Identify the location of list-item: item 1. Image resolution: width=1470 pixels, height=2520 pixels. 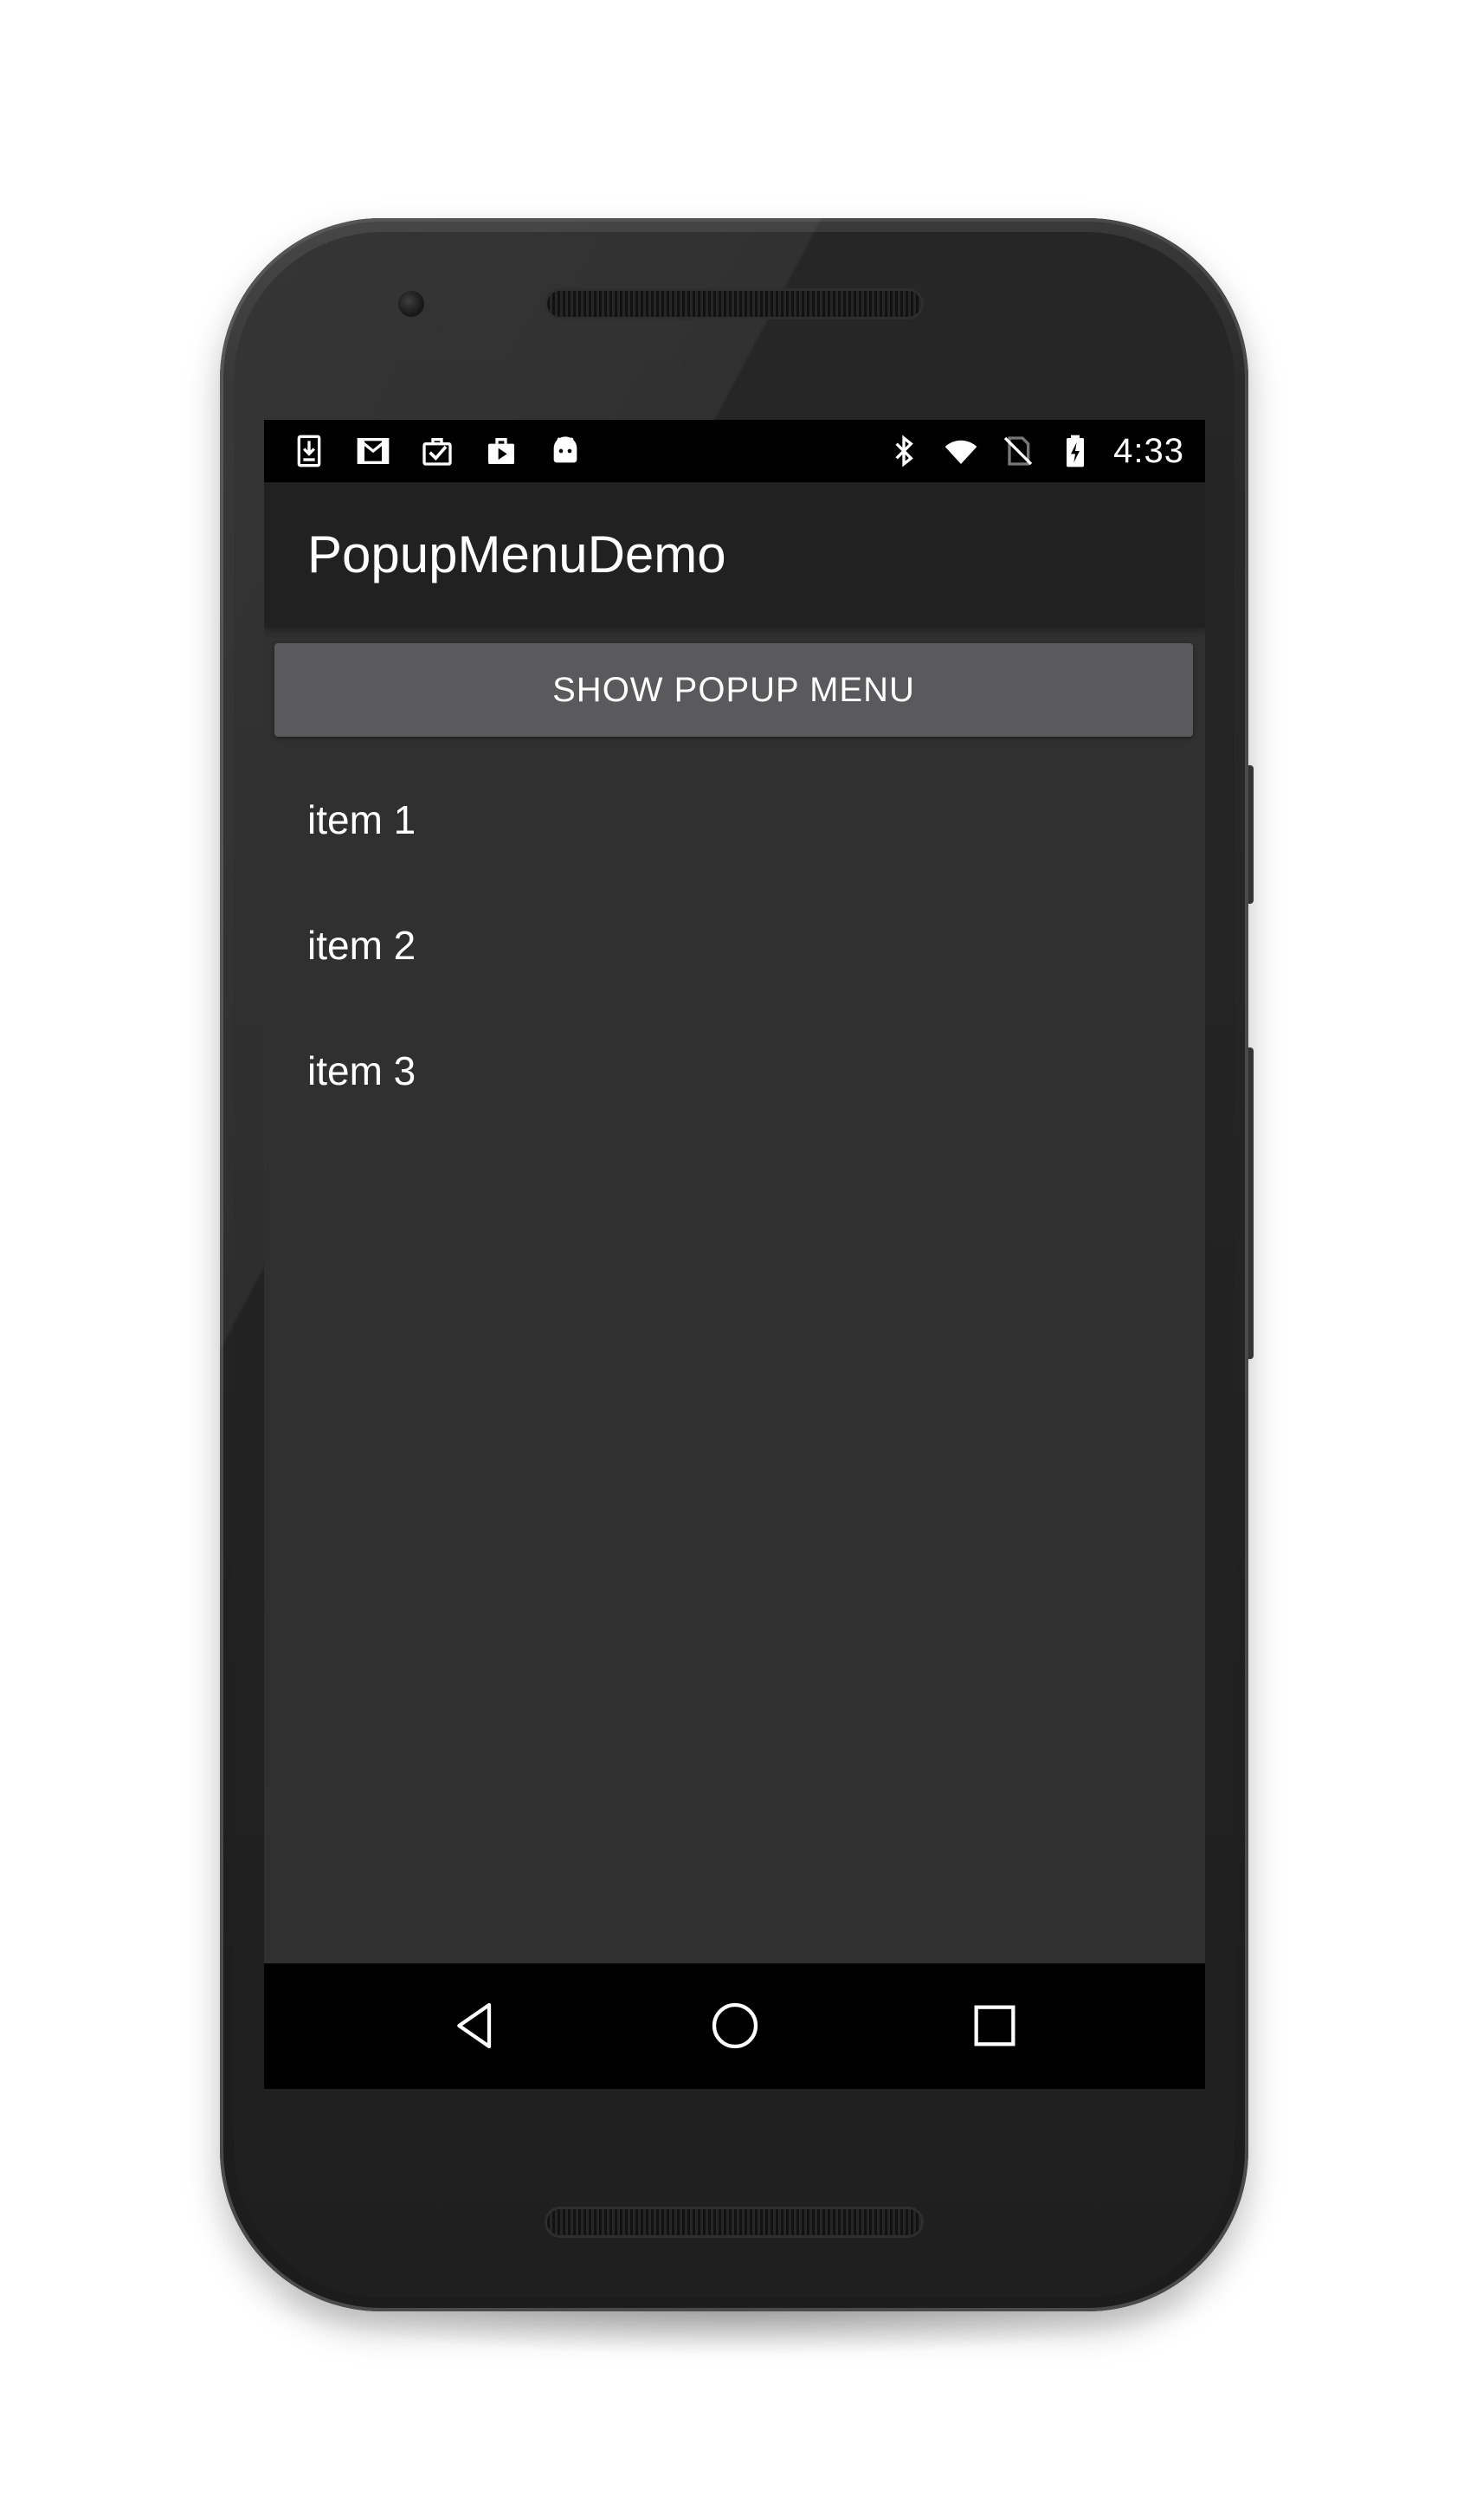
(735, 820).